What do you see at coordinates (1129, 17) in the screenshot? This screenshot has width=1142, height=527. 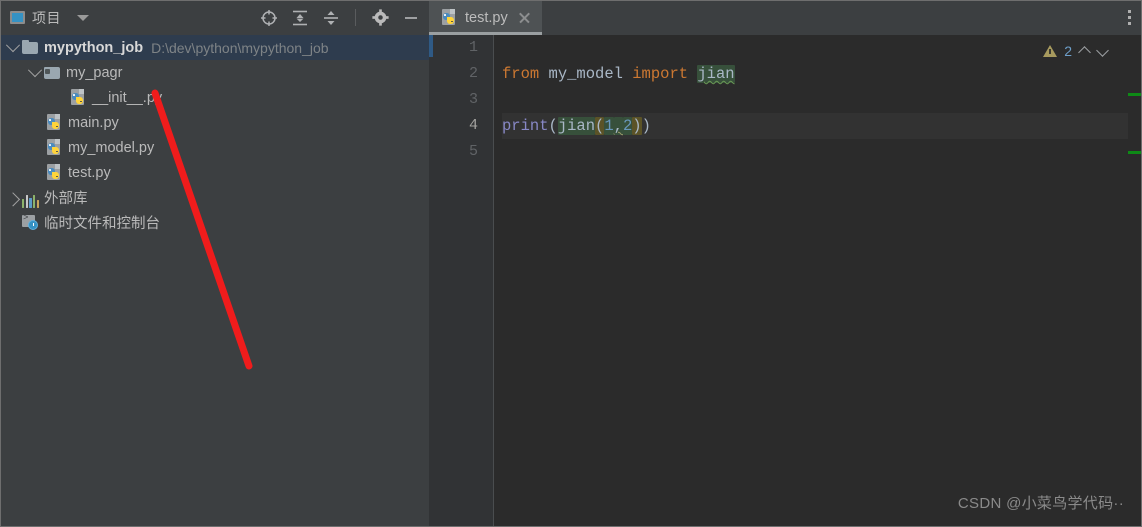 I see `more-options-icon` at bounding box center [1129, 17].